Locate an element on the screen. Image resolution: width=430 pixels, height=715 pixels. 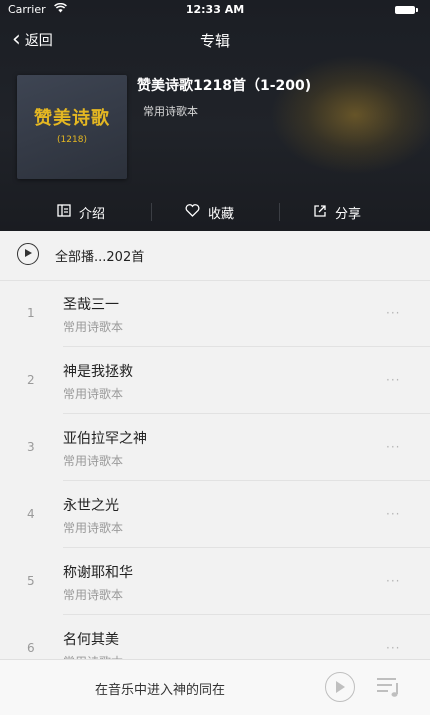
page-title: 专辑 is located at coordinates (214, 41).